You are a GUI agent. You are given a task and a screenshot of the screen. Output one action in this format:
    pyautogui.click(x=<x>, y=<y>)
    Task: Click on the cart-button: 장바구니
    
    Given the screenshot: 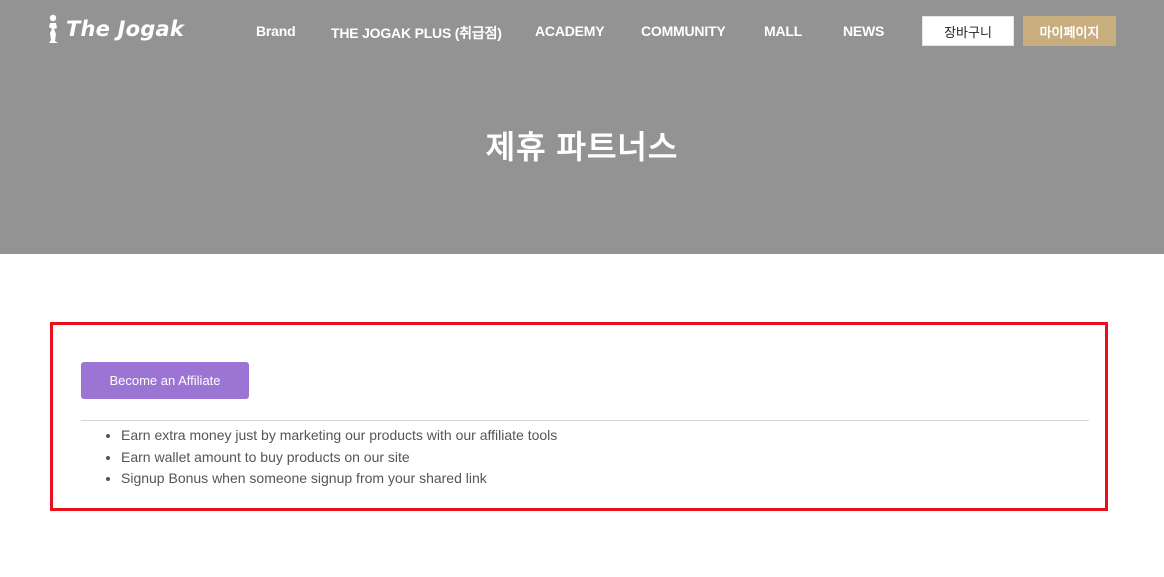 What is the action you would take?
    pyautogui.click(x=968, y=31)
    